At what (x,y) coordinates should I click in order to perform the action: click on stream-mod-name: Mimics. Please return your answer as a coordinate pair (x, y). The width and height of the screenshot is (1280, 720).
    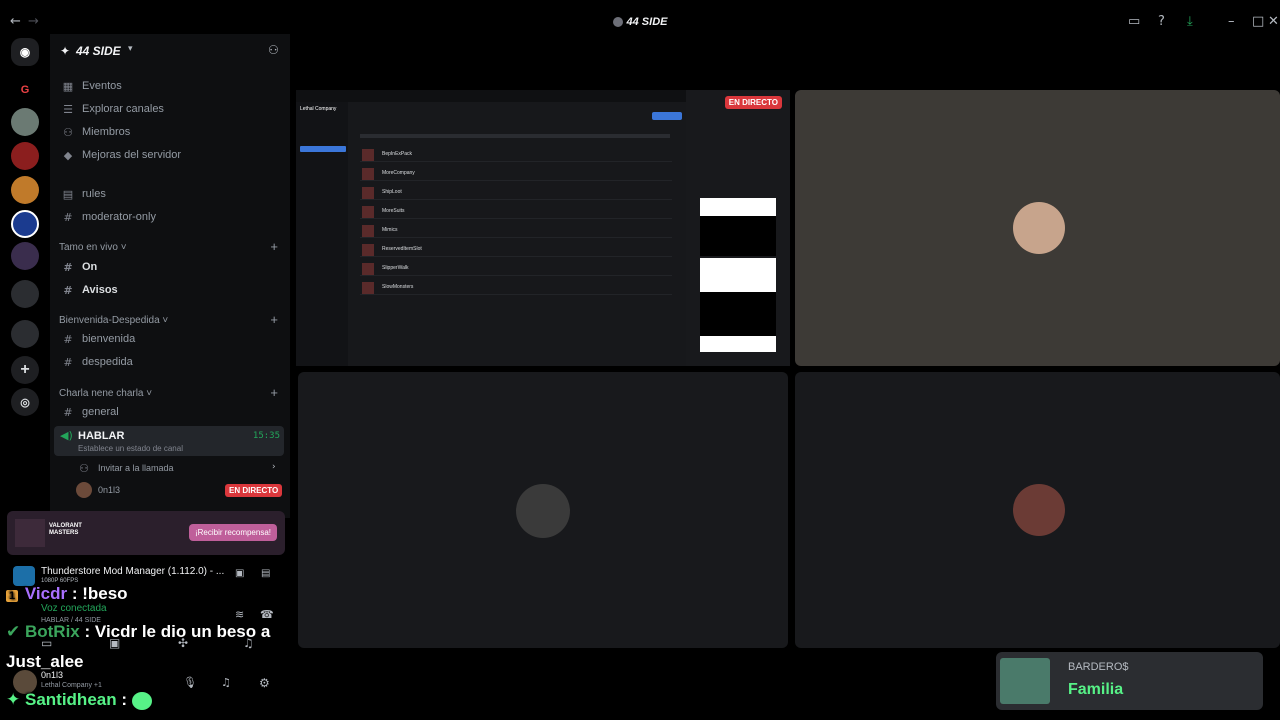
    Looking at the image, I should click on (390, 230).